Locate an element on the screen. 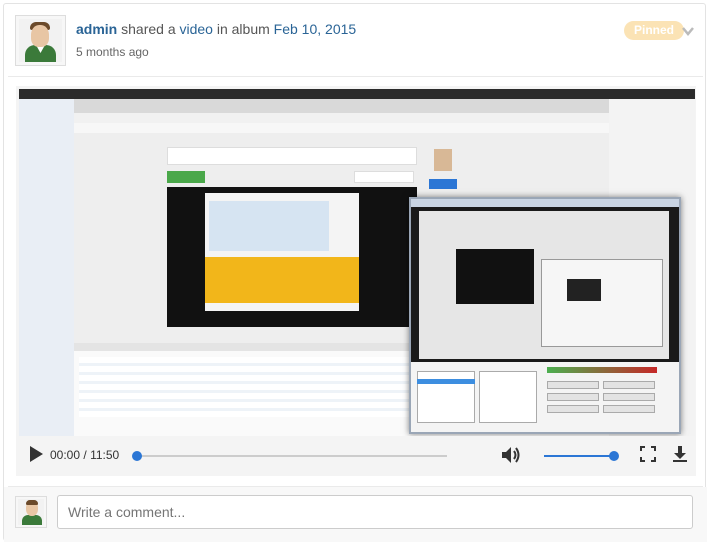 The height and width of the screenshot is (544, 710). author-avatar is located at coordinates (40, 40).